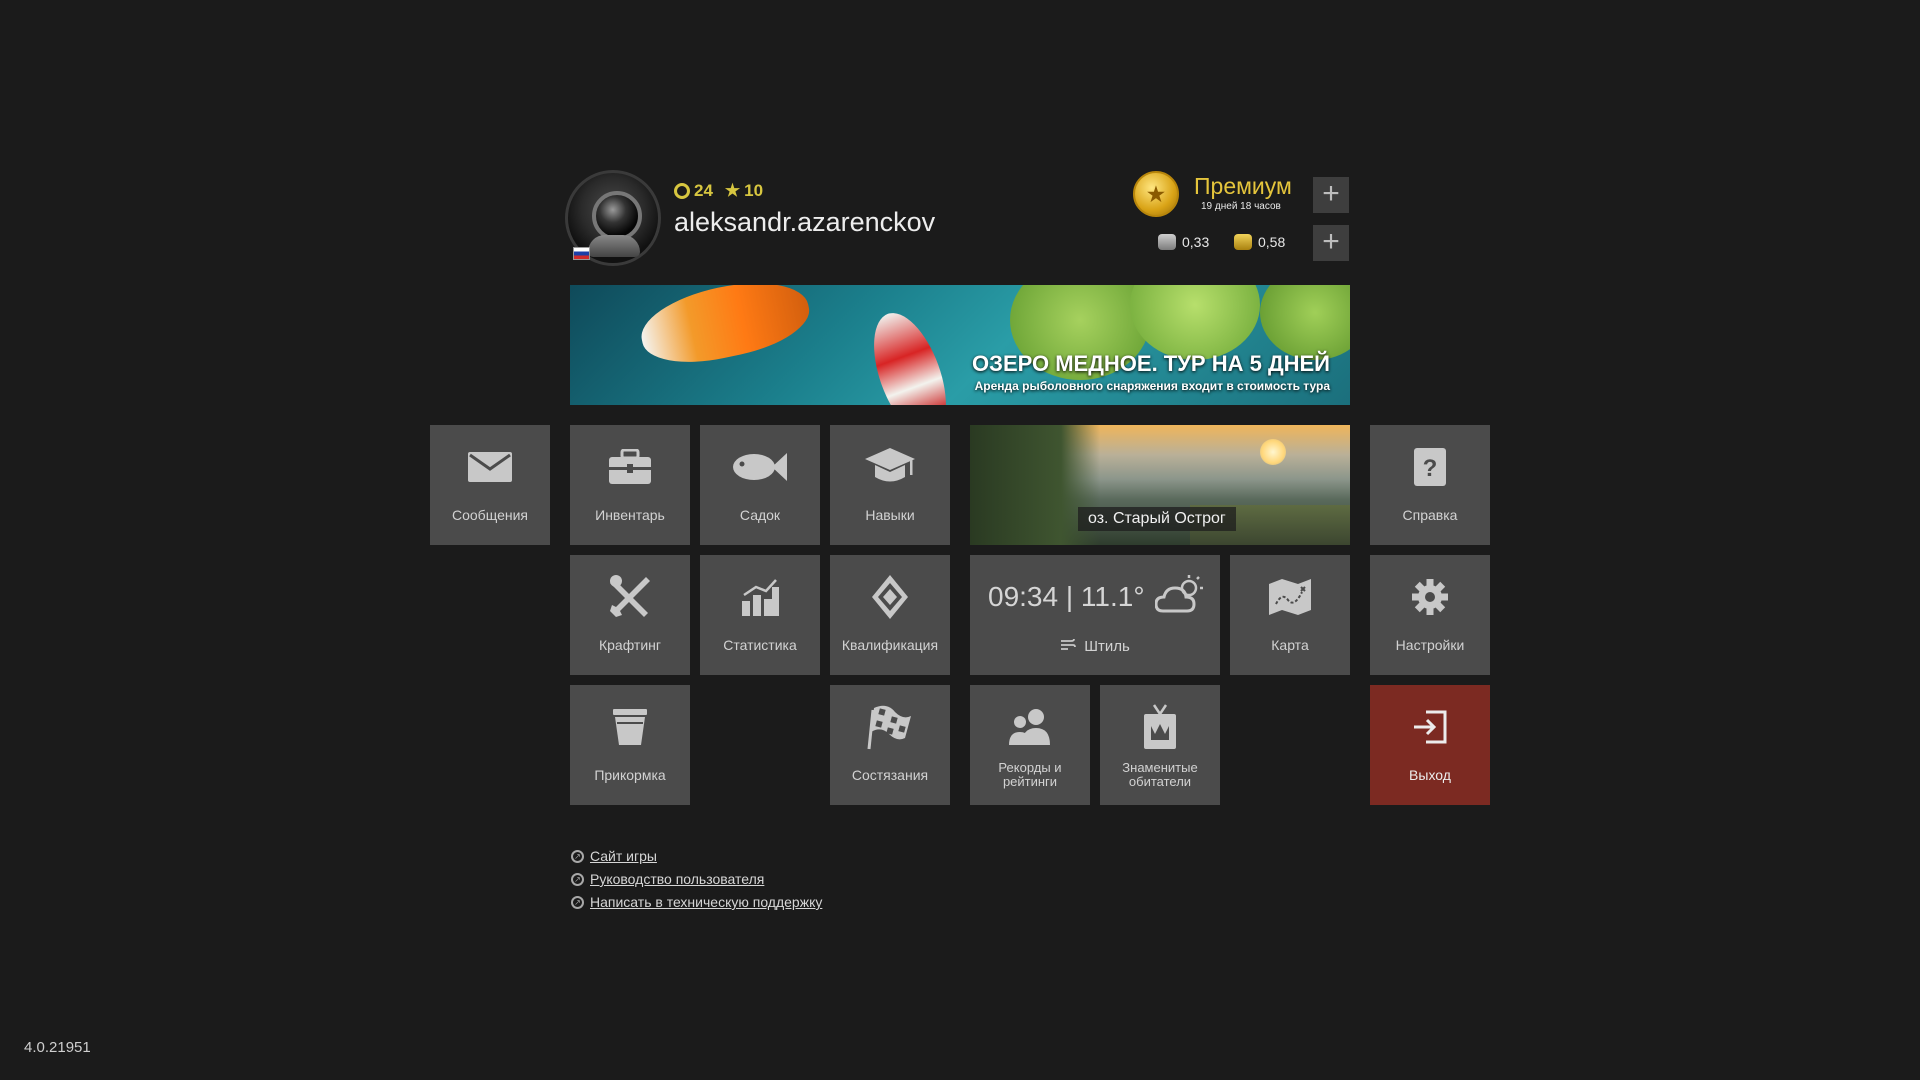  What do you see at coordinates (490, 467) in the screenshot?
I see `envelope-icon` at bounding box center [490, 467].